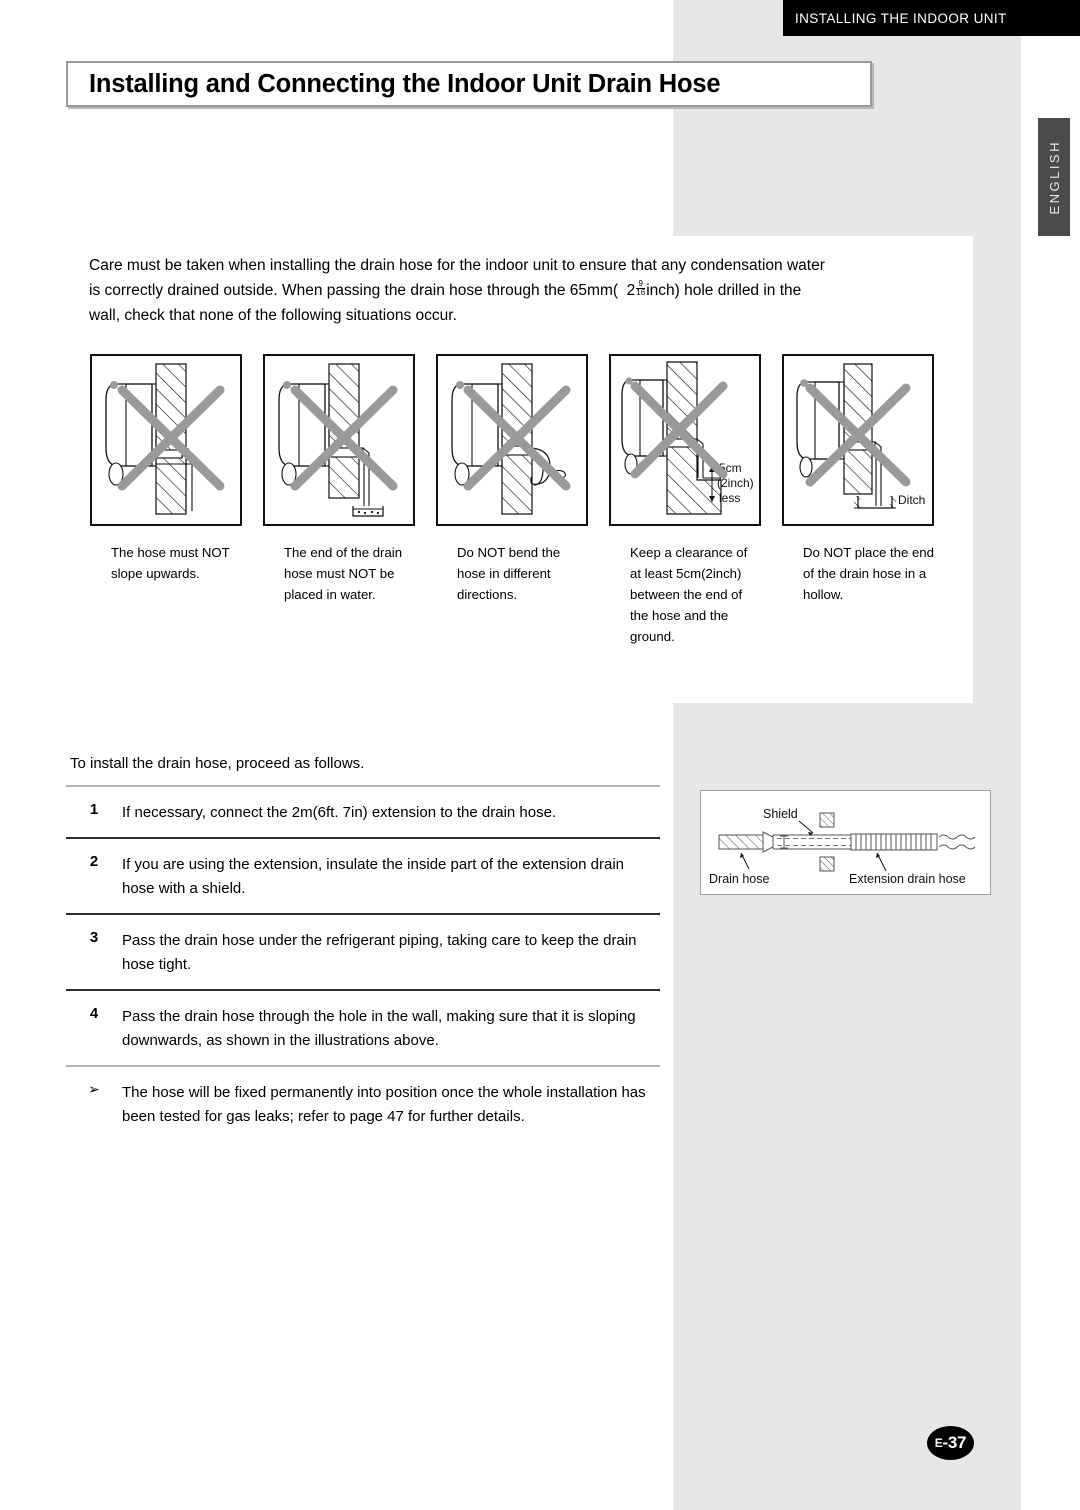 This screenshot has width=1080, height=1510. I want to click on ditch-label: Ditch, so click(911, 500).